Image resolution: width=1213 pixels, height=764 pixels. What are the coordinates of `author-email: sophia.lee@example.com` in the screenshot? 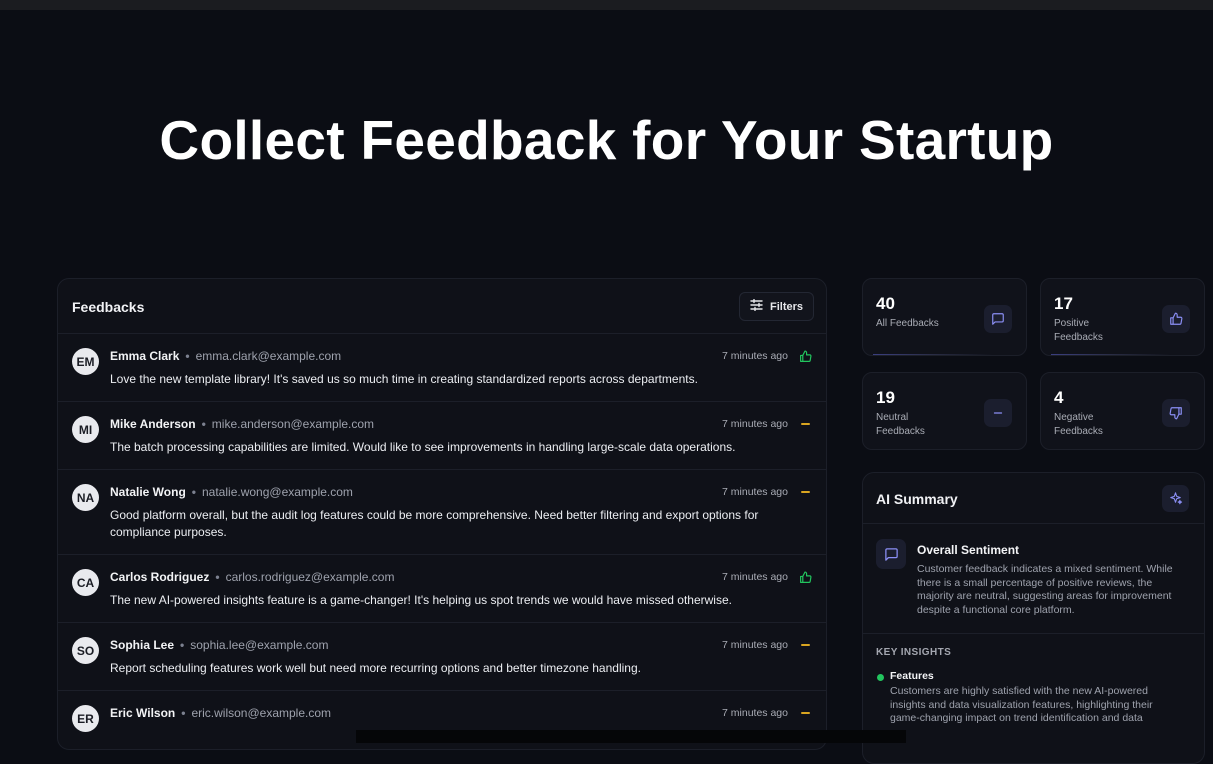 It's located at (259, 645).